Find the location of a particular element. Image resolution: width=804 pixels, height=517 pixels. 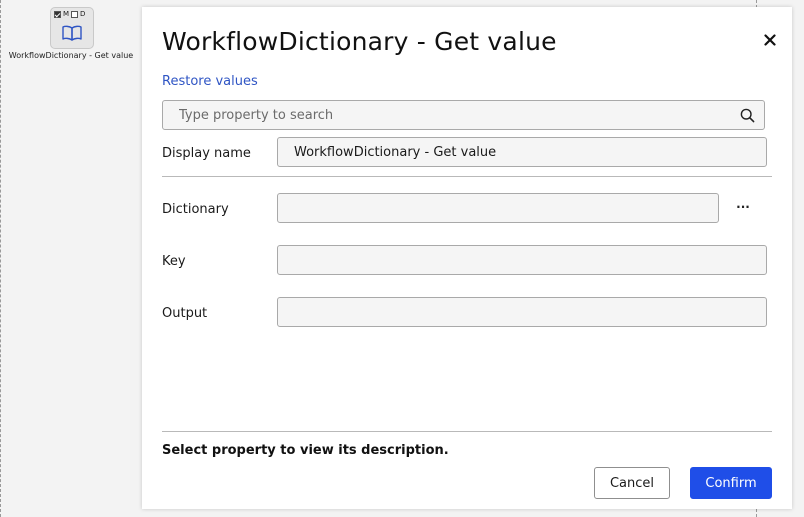

canvas-border-left is located at coordinates (0, 258).